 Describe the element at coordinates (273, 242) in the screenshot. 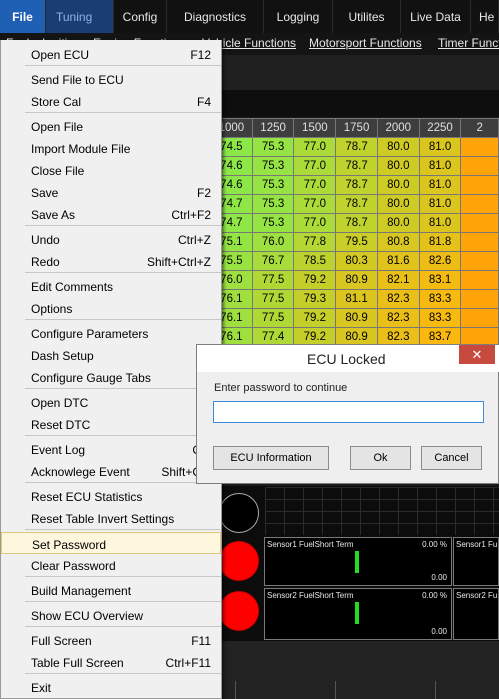

I see `table-cell: 76.0` at that location.